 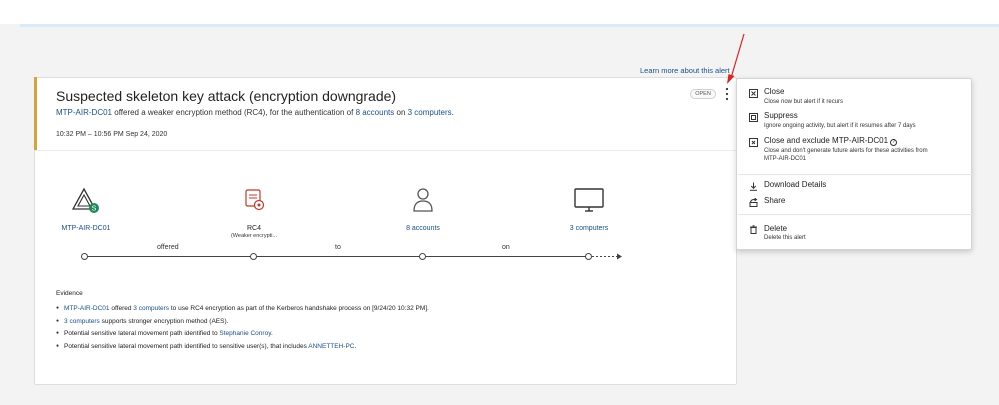 What do you see at coordinates (35, 113) in the screenshot?
I see `severity-accent-bar` at bounding box center [35, 113].